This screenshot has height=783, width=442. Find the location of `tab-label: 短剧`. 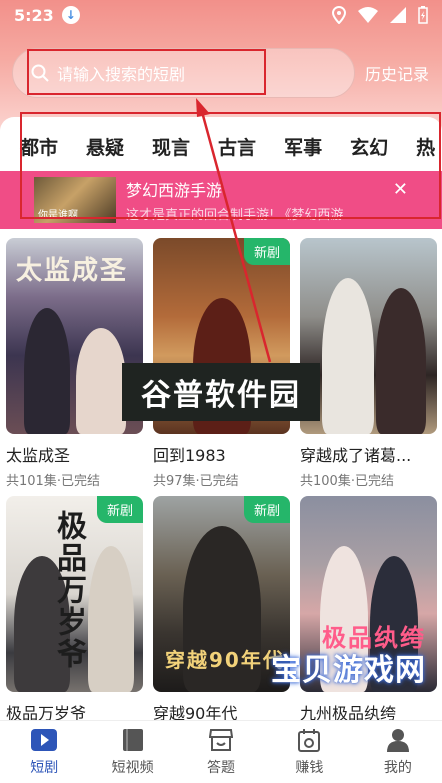

tab-label: 短剧 is located at coordinates (44, 768).